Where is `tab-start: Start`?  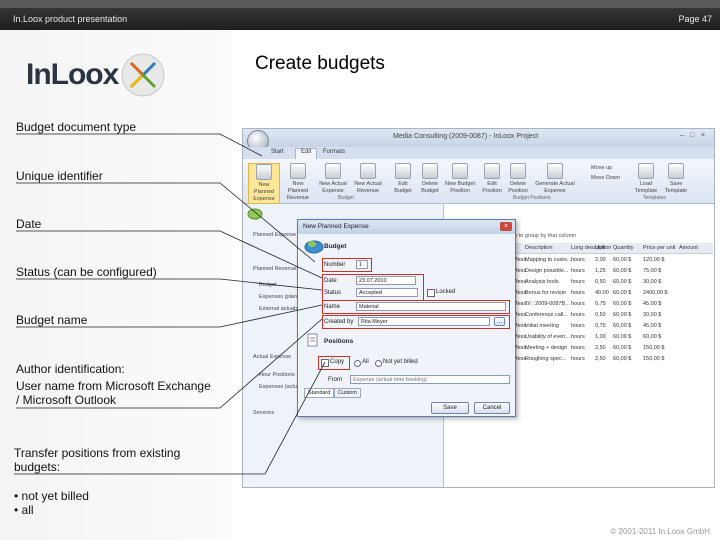
tab-start: Start is located at coordinates (277, 152).